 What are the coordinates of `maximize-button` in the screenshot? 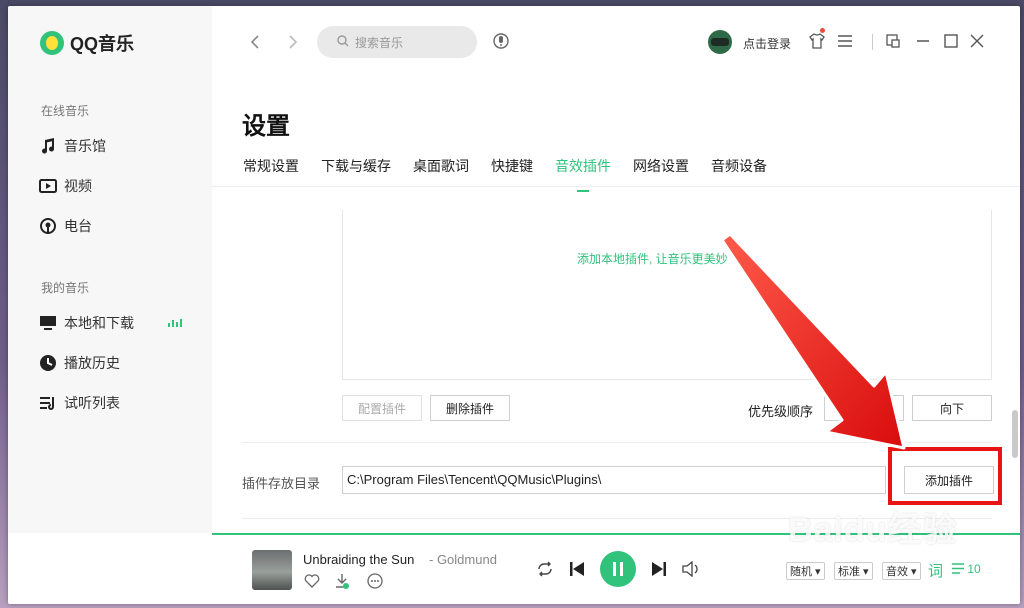 It's located at (951, 41).